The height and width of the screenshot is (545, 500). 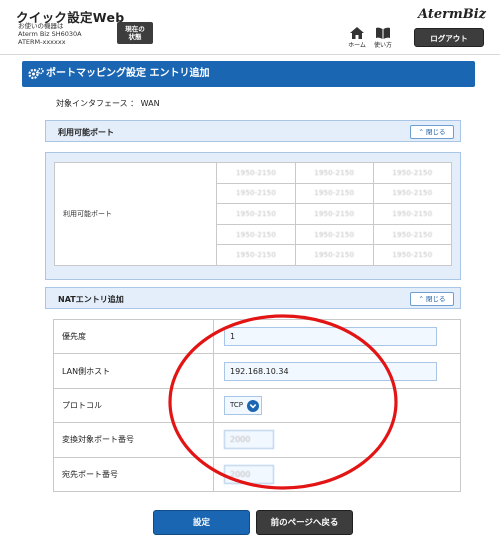 I want to click on lan-host-input: 192.168.10.34, so click(x=330, y=371).